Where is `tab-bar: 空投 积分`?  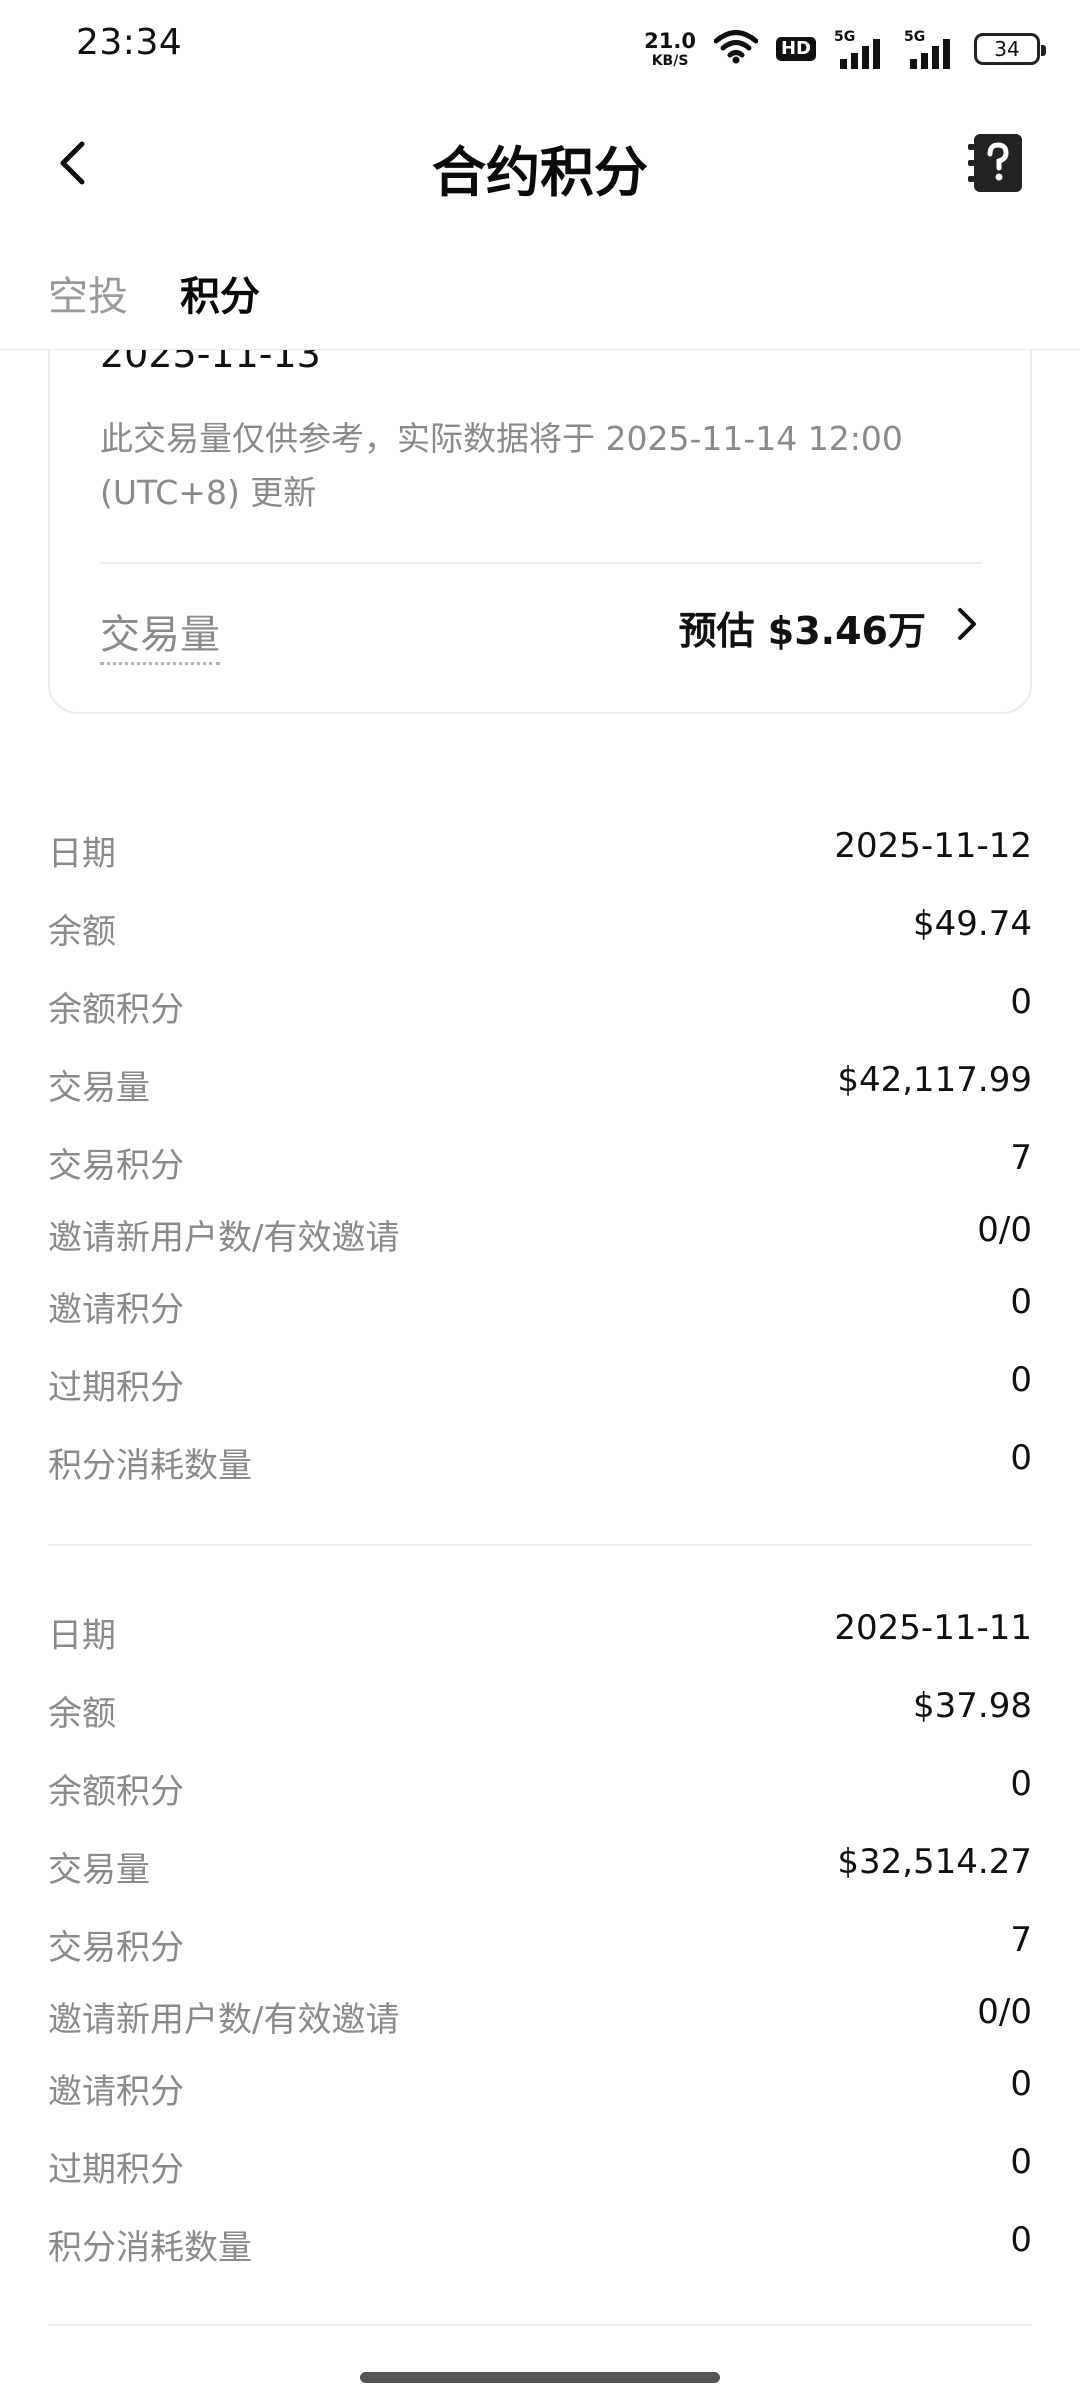 tab-bar: 空投 积分 is located at coordinates (540, 290).